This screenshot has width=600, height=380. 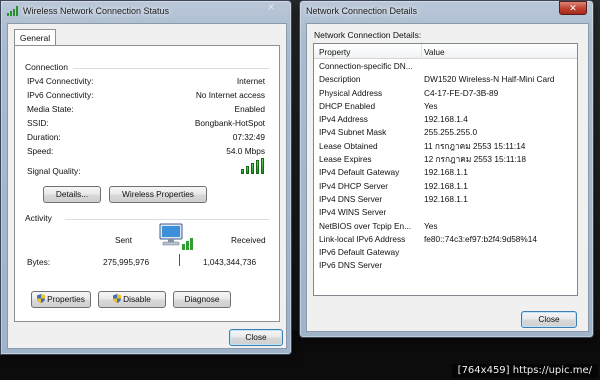 I want to click on listview-header: Property Value, so click(x=445, y=51).